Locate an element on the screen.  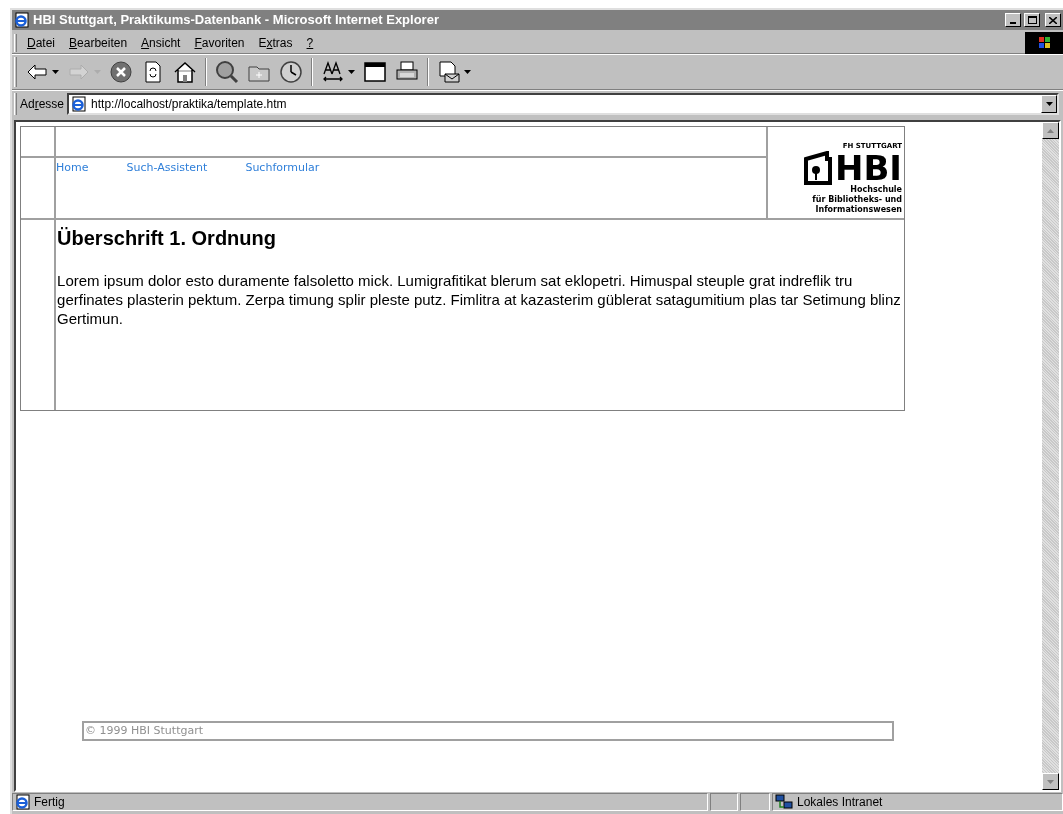
status-text: Fertig is located at coordinates (49, 802).